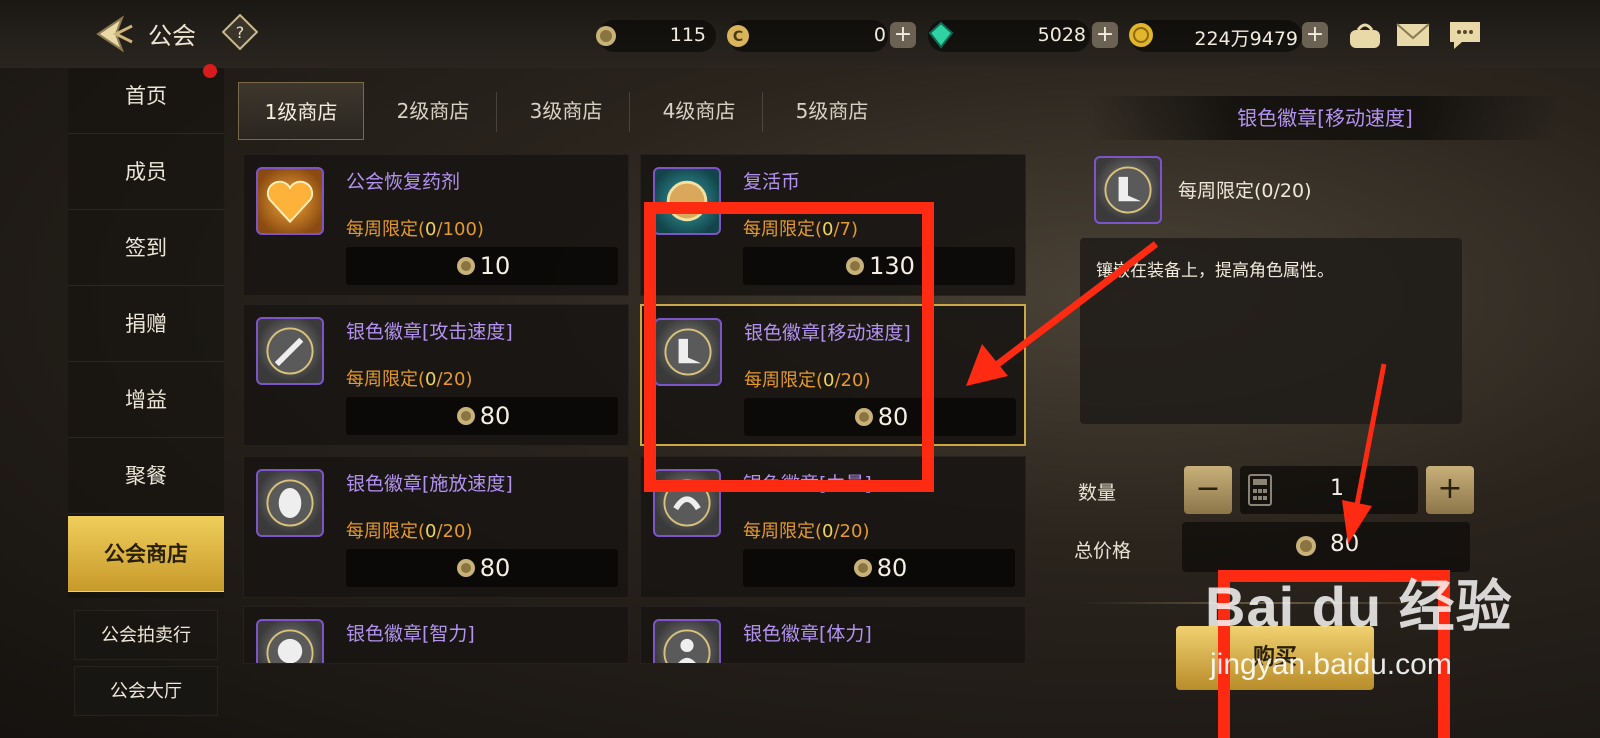 The width and height of the screenshot is (1600, 738). I want to click on gold-coin-icon, so click(1141, 35).